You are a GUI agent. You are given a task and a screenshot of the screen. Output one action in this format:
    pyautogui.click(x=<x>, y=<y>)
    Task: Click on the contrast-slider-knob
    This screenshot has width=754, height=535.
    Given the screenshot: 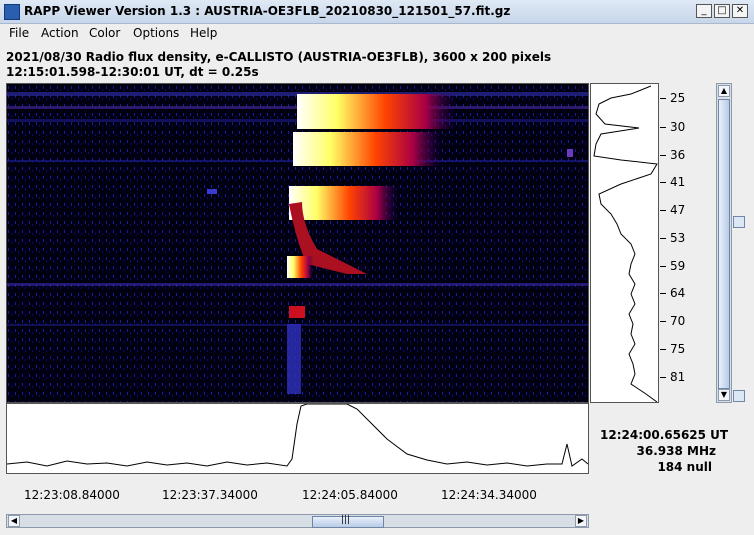 What is the action you would take?
    pyautogui.click(x=739, y=222)
    